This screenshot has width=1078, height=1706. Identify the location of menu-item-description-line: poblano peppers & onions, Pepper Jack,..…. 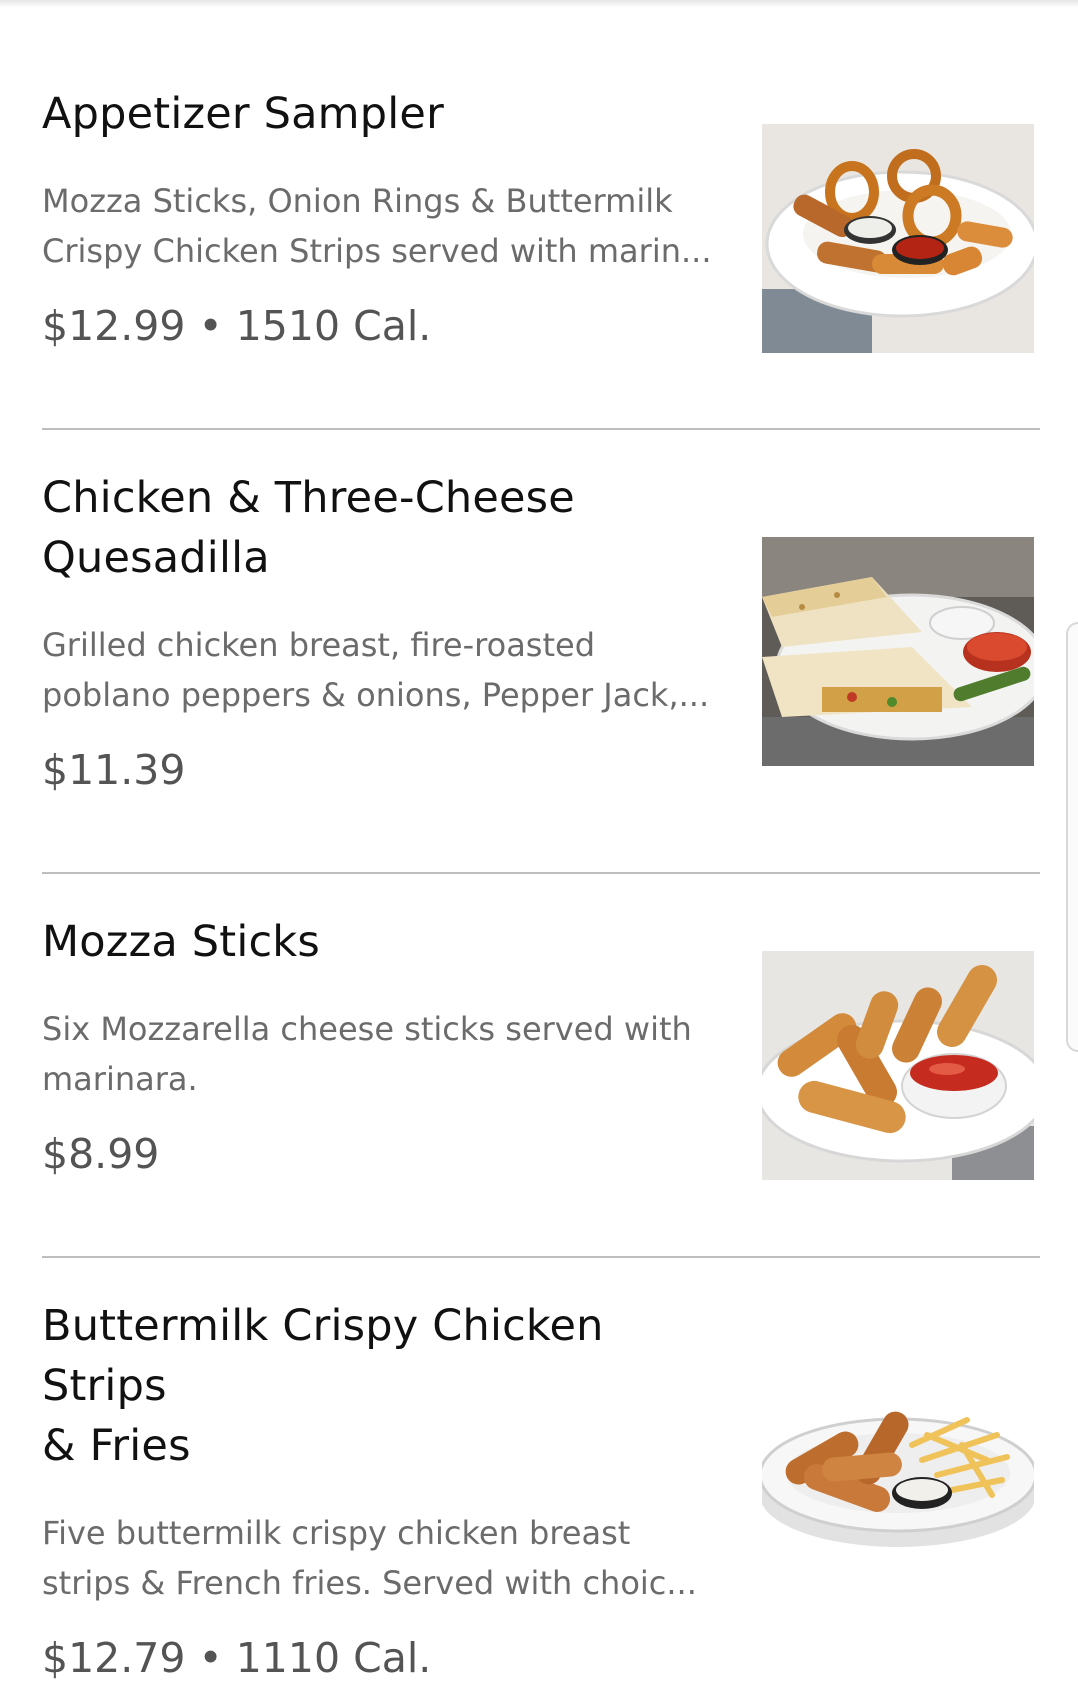
(376, 695).